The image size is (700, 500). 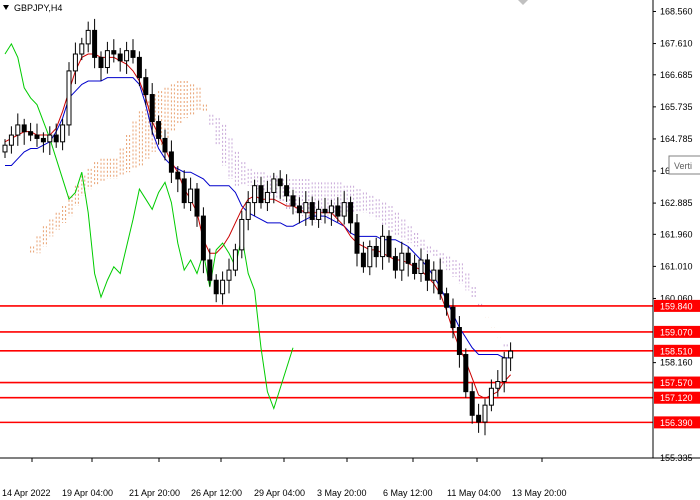 I want to click on time-tick-label: 29 Apr 04:00, so click(x=279, y=493).